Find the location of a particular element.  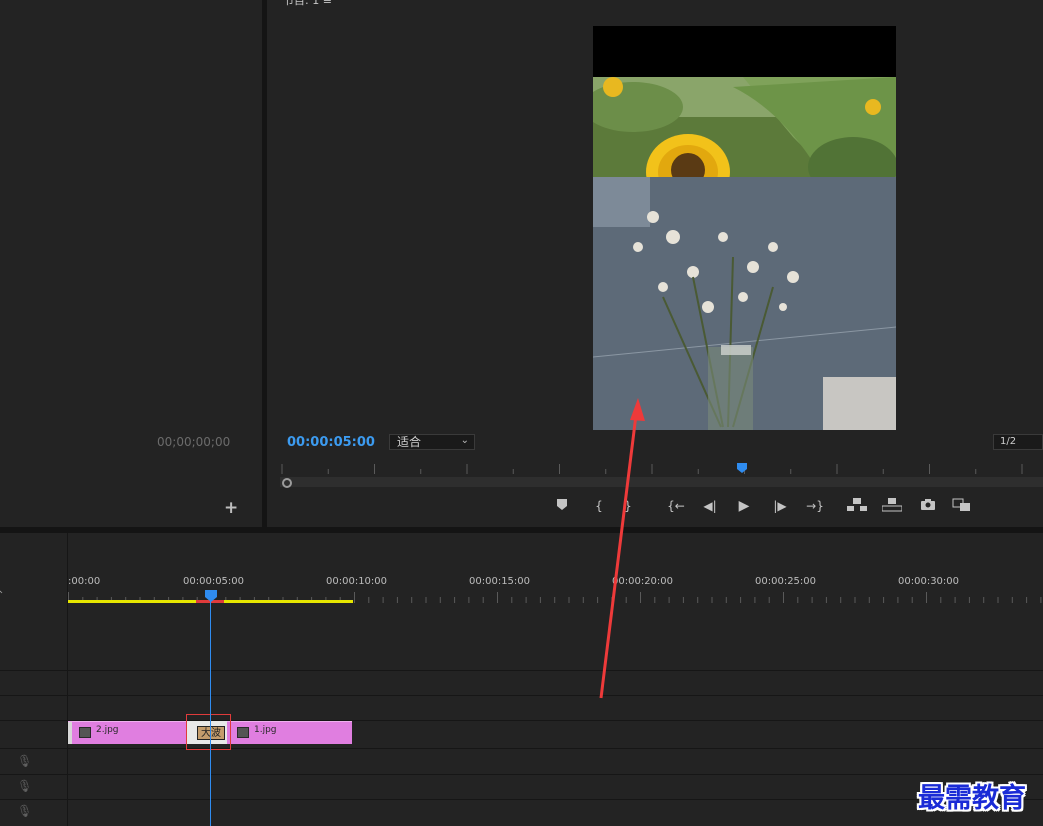

timeline-playhead-icon is located at coordinates (211, 596).